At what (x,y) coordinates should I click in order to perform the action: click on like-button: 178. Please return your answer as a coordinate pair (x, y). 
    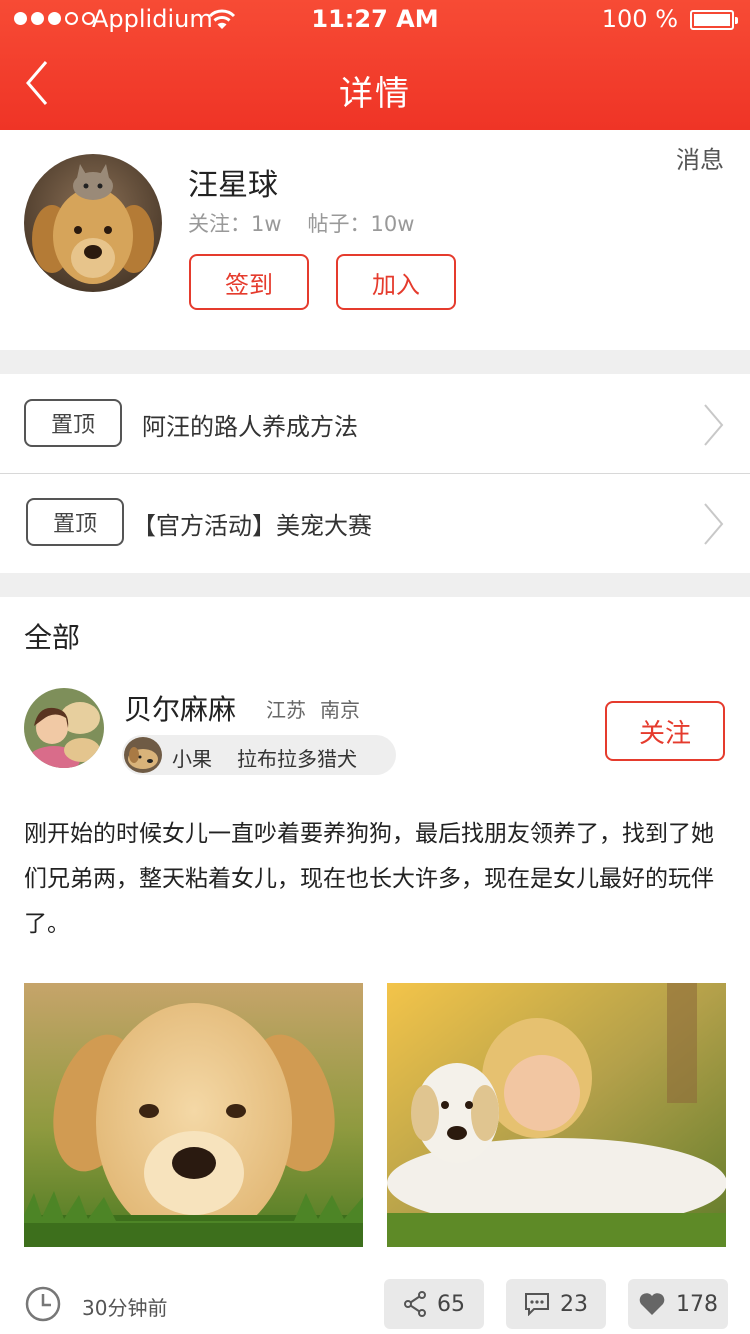
    Looking at the image, I should click on (678, 1304).